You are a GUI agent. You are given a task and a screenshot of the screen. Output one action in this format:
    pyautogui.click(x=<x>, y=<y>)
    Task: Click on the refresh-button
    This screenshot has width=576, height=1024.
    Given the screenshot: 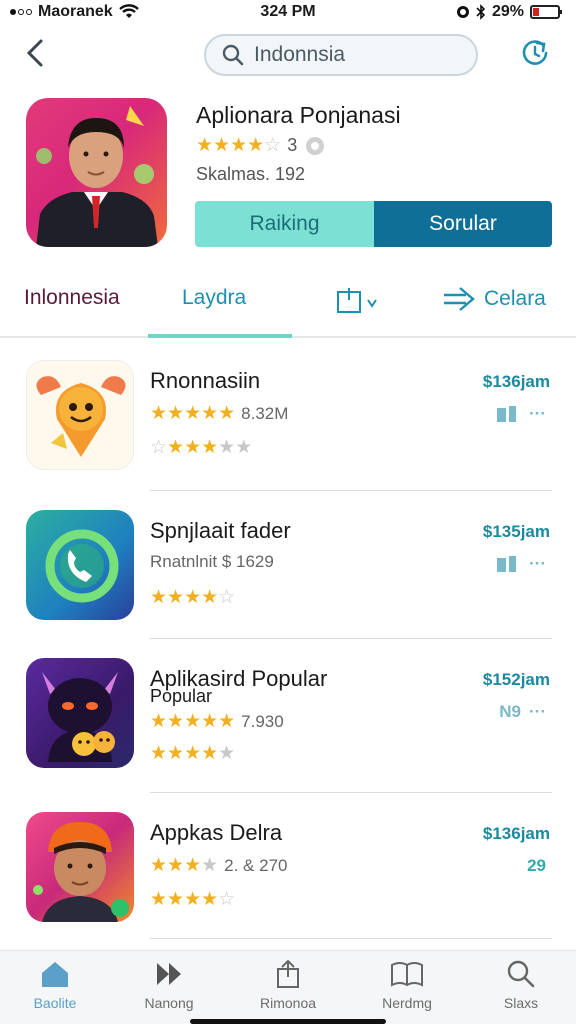 What is the action you would take?
    pyautogui.click(x=535, y=53)
    